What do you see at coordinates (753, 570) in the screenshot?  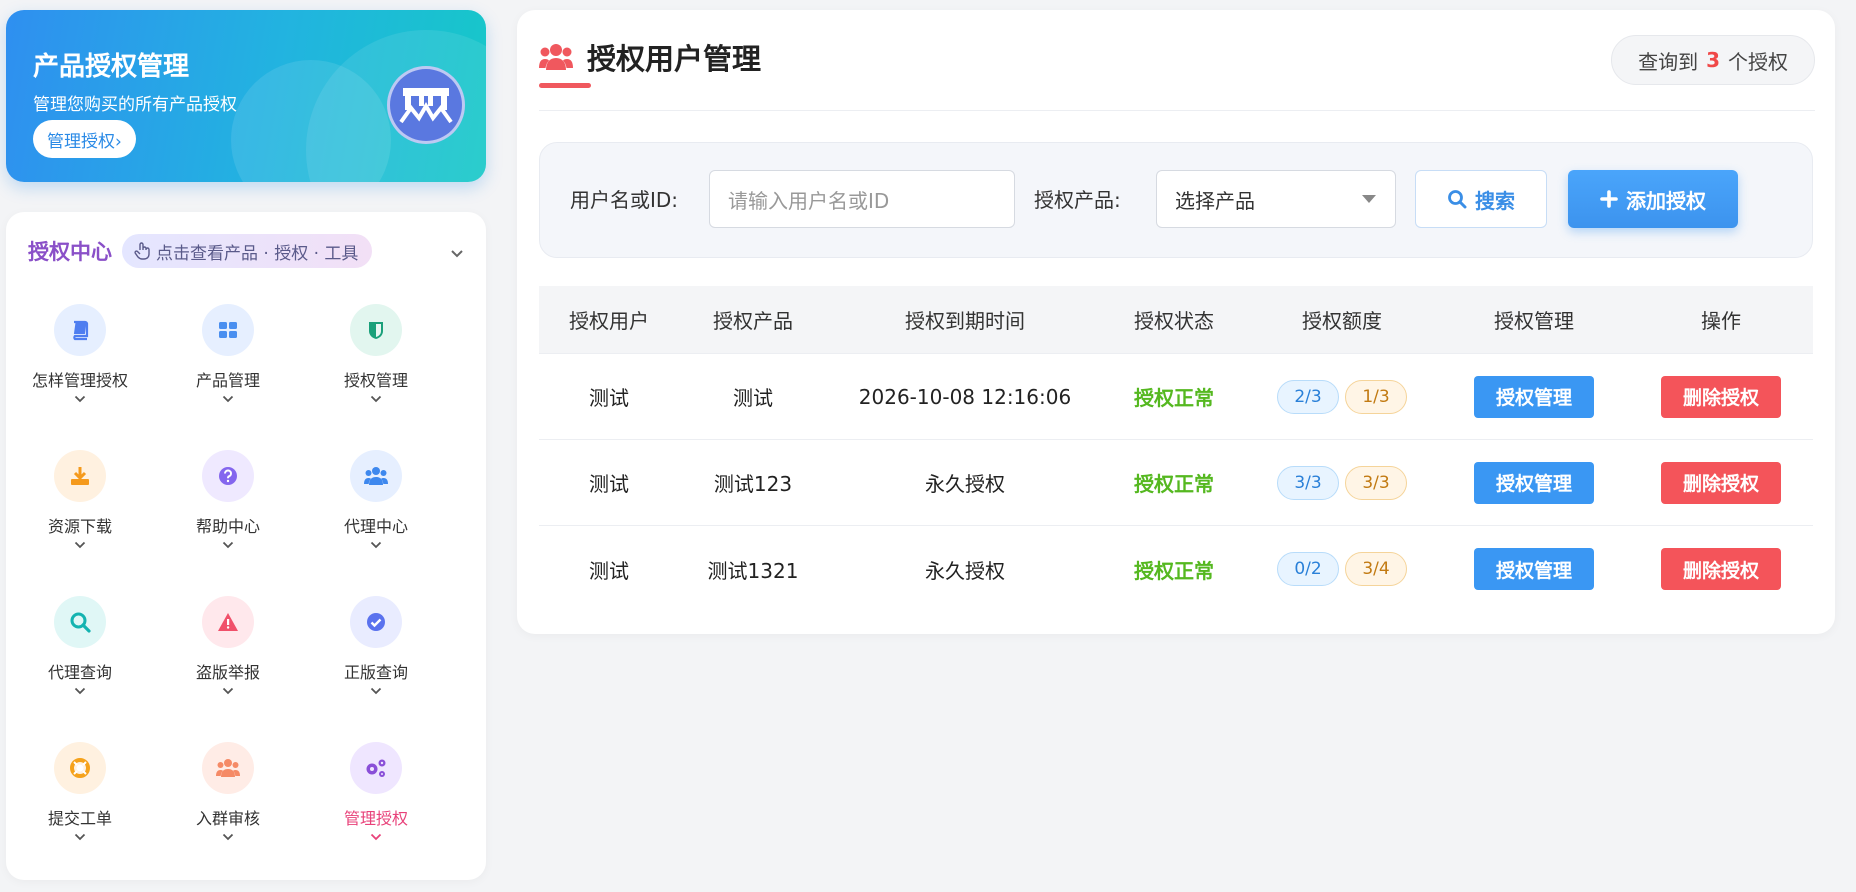 I see `cell-product: 测试1321` at bounding box center [753, 570].